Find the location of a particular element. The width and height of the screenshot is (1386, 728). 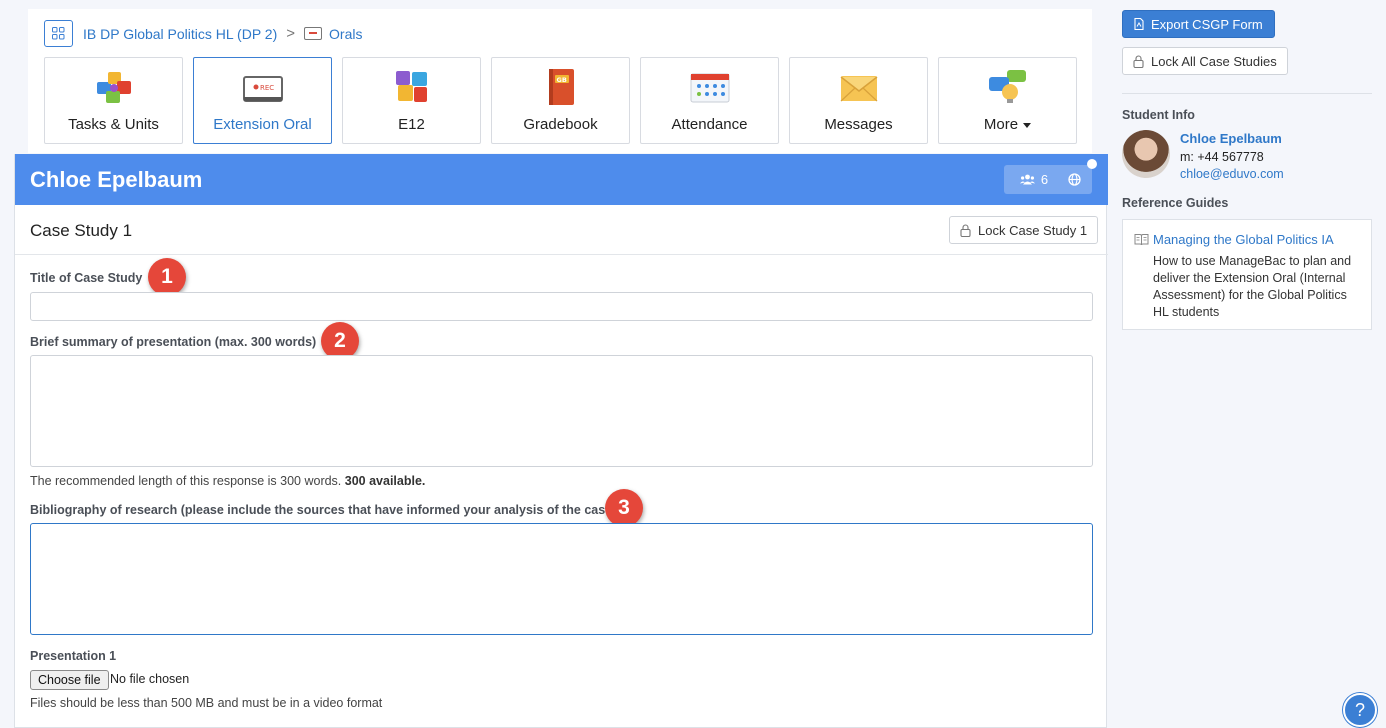

book-icon is located at coordinates (1141, 240).